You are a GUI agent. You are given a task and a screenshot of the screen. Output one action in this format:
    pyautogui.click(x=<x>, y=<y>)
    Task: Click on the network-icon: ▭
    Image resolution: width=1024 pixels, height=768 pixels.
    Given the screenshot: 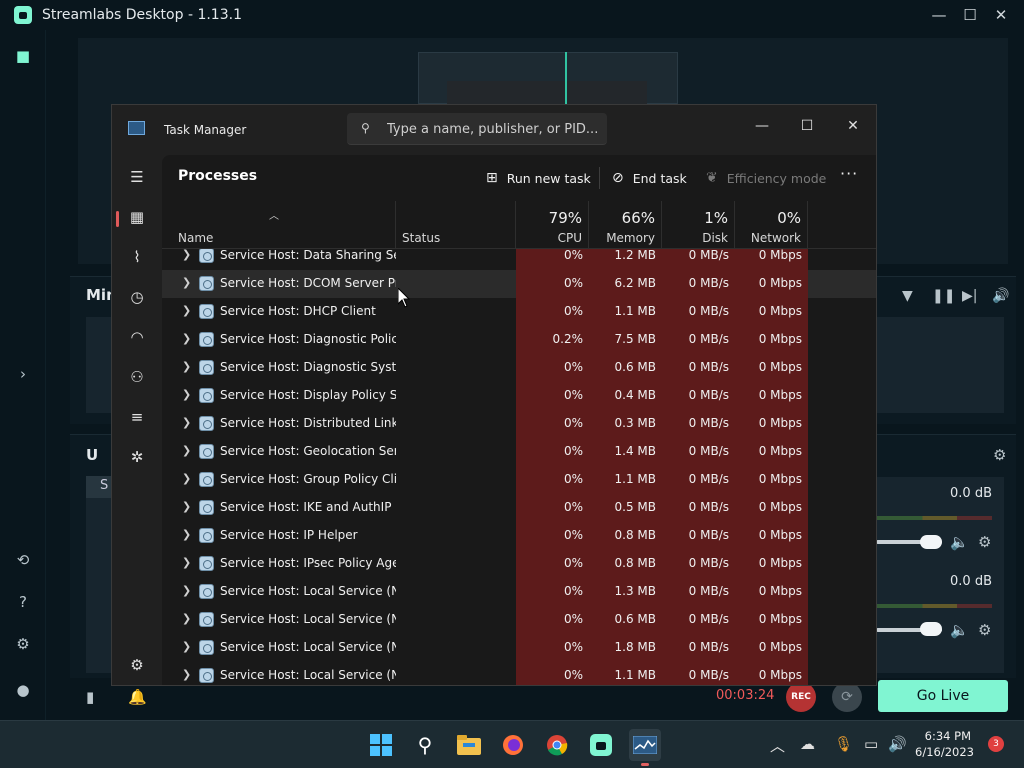 What is the action you would take?
    pyautogui.click(x=871, y=744)
    